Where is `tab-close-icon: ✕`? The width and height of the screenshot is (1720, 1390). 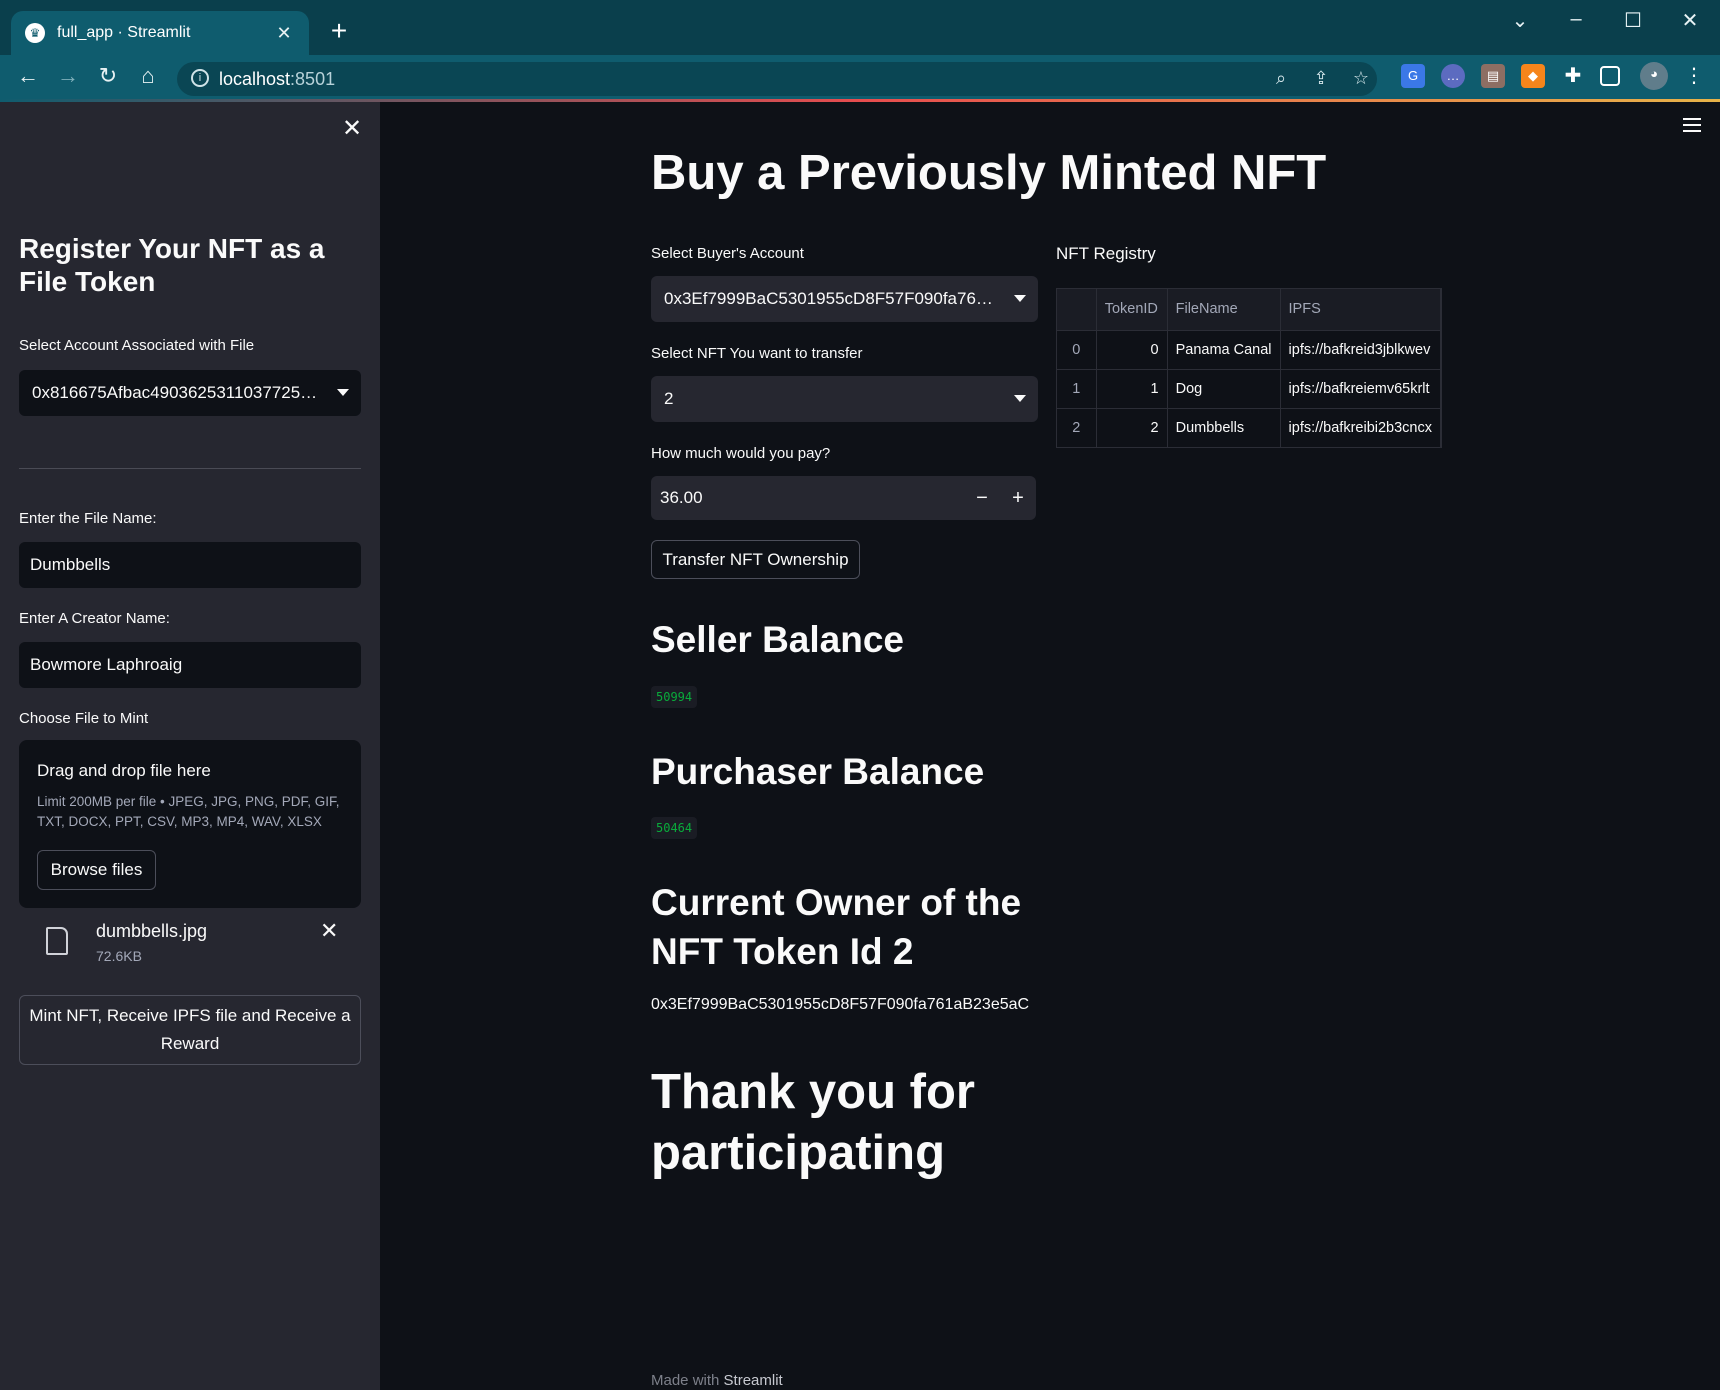 tab-close-icon: ✕ is located at coordinates (284, 33).